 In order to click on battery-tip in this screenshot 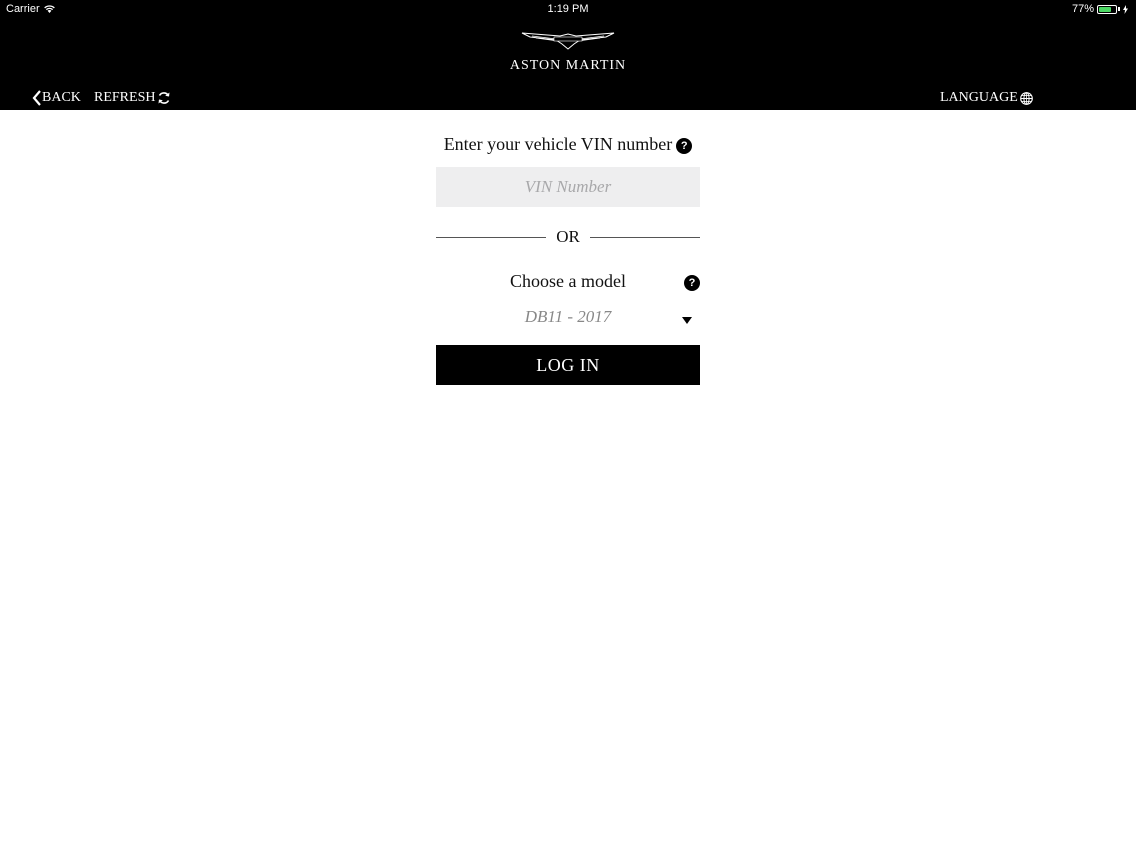, I will do `click(1119, 9)`.